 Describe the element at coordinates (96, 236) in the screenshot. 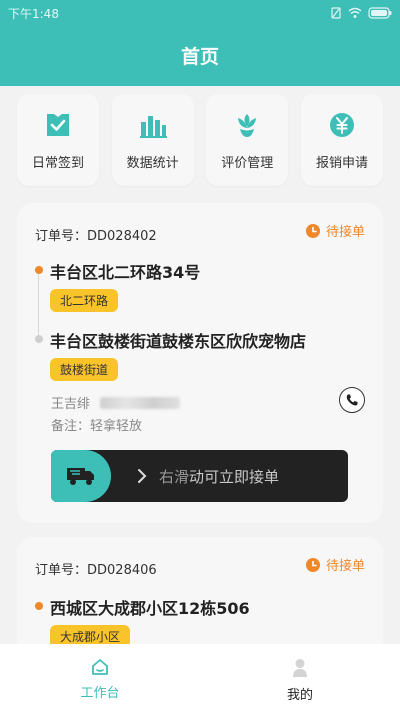

I see `order-number: 订单号：DD028402` at that location.